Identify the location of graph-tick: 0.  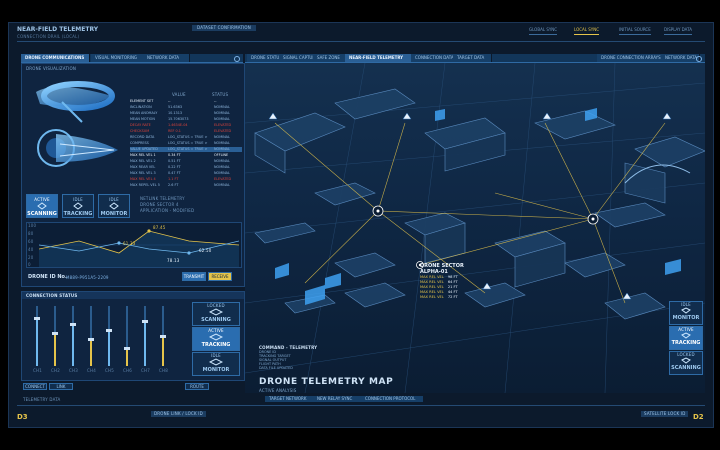
(29, 264).